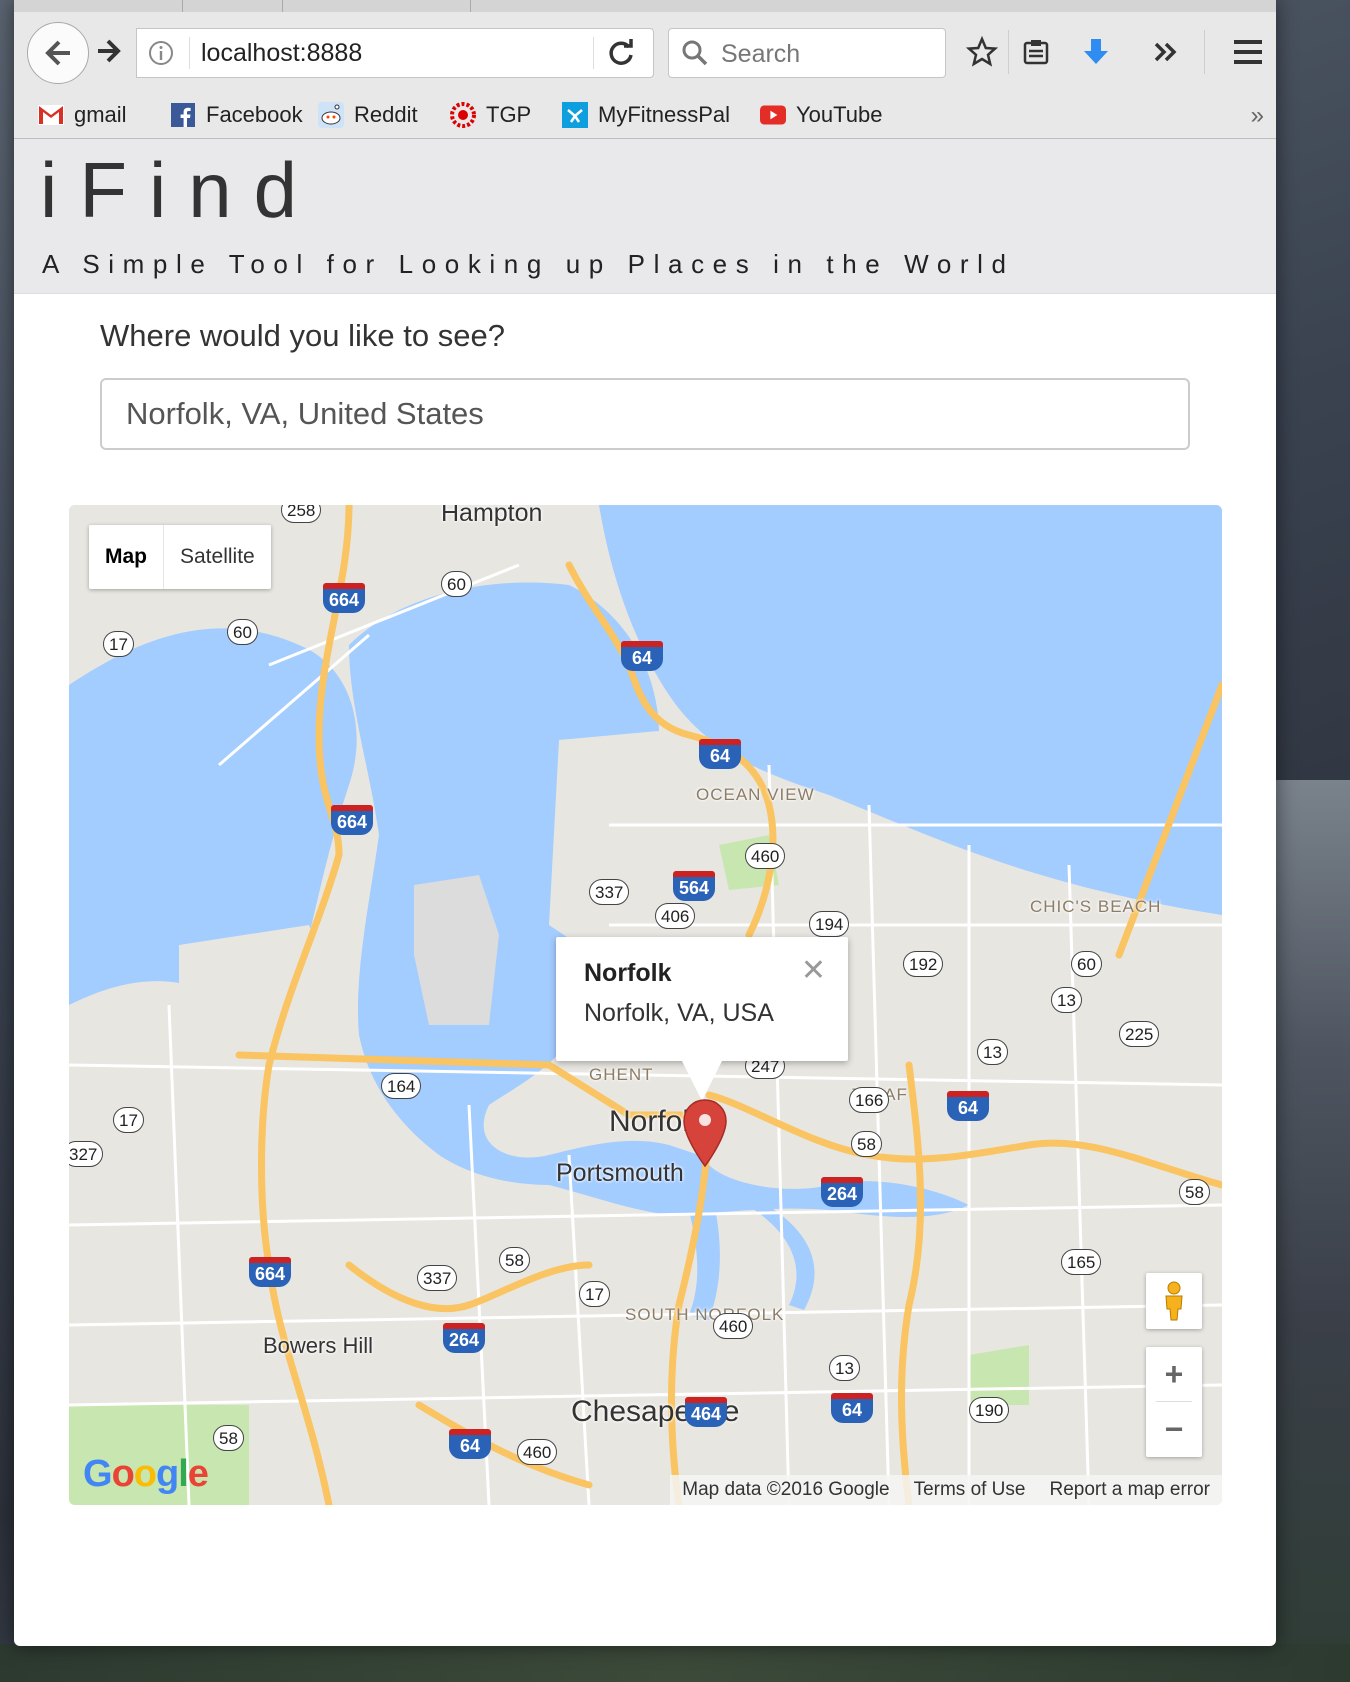 The image size is (1350, 1682). I want to click on location-search-label: Where would you like to see?, so click(302, 335).